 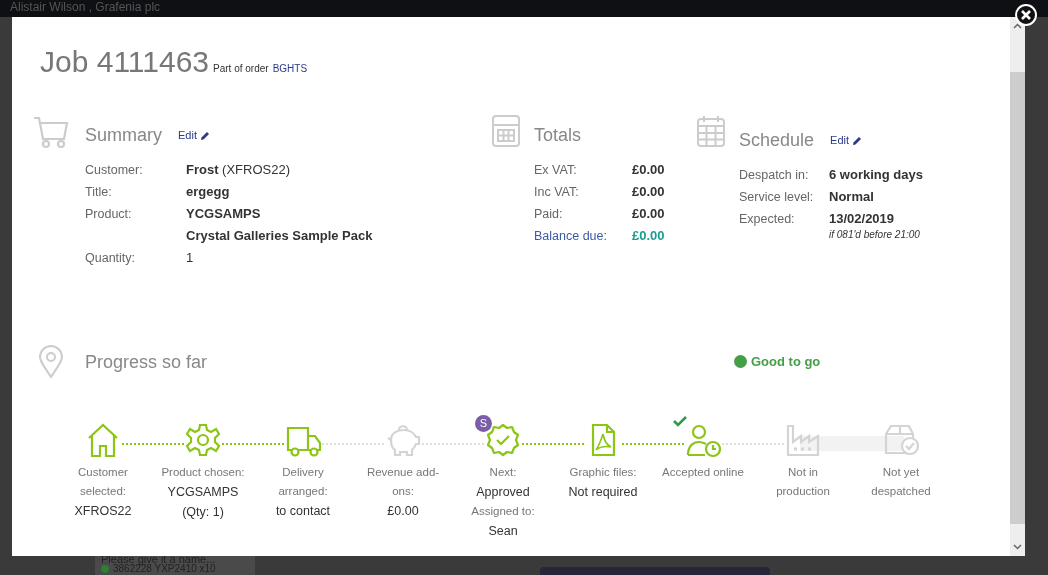 I want to click on step-label: Accepted online, so click(x=703, y=472).